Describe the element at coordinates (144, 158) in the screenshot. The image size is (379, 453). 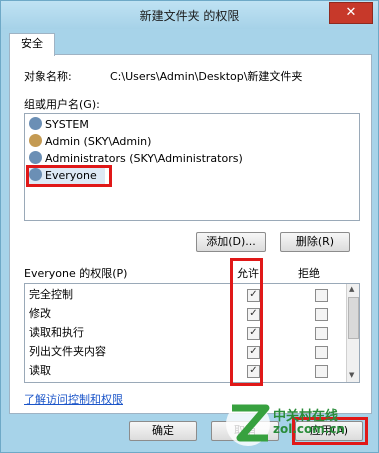
I see `user-name: Administrators (SKY\Administrators)` at that location.